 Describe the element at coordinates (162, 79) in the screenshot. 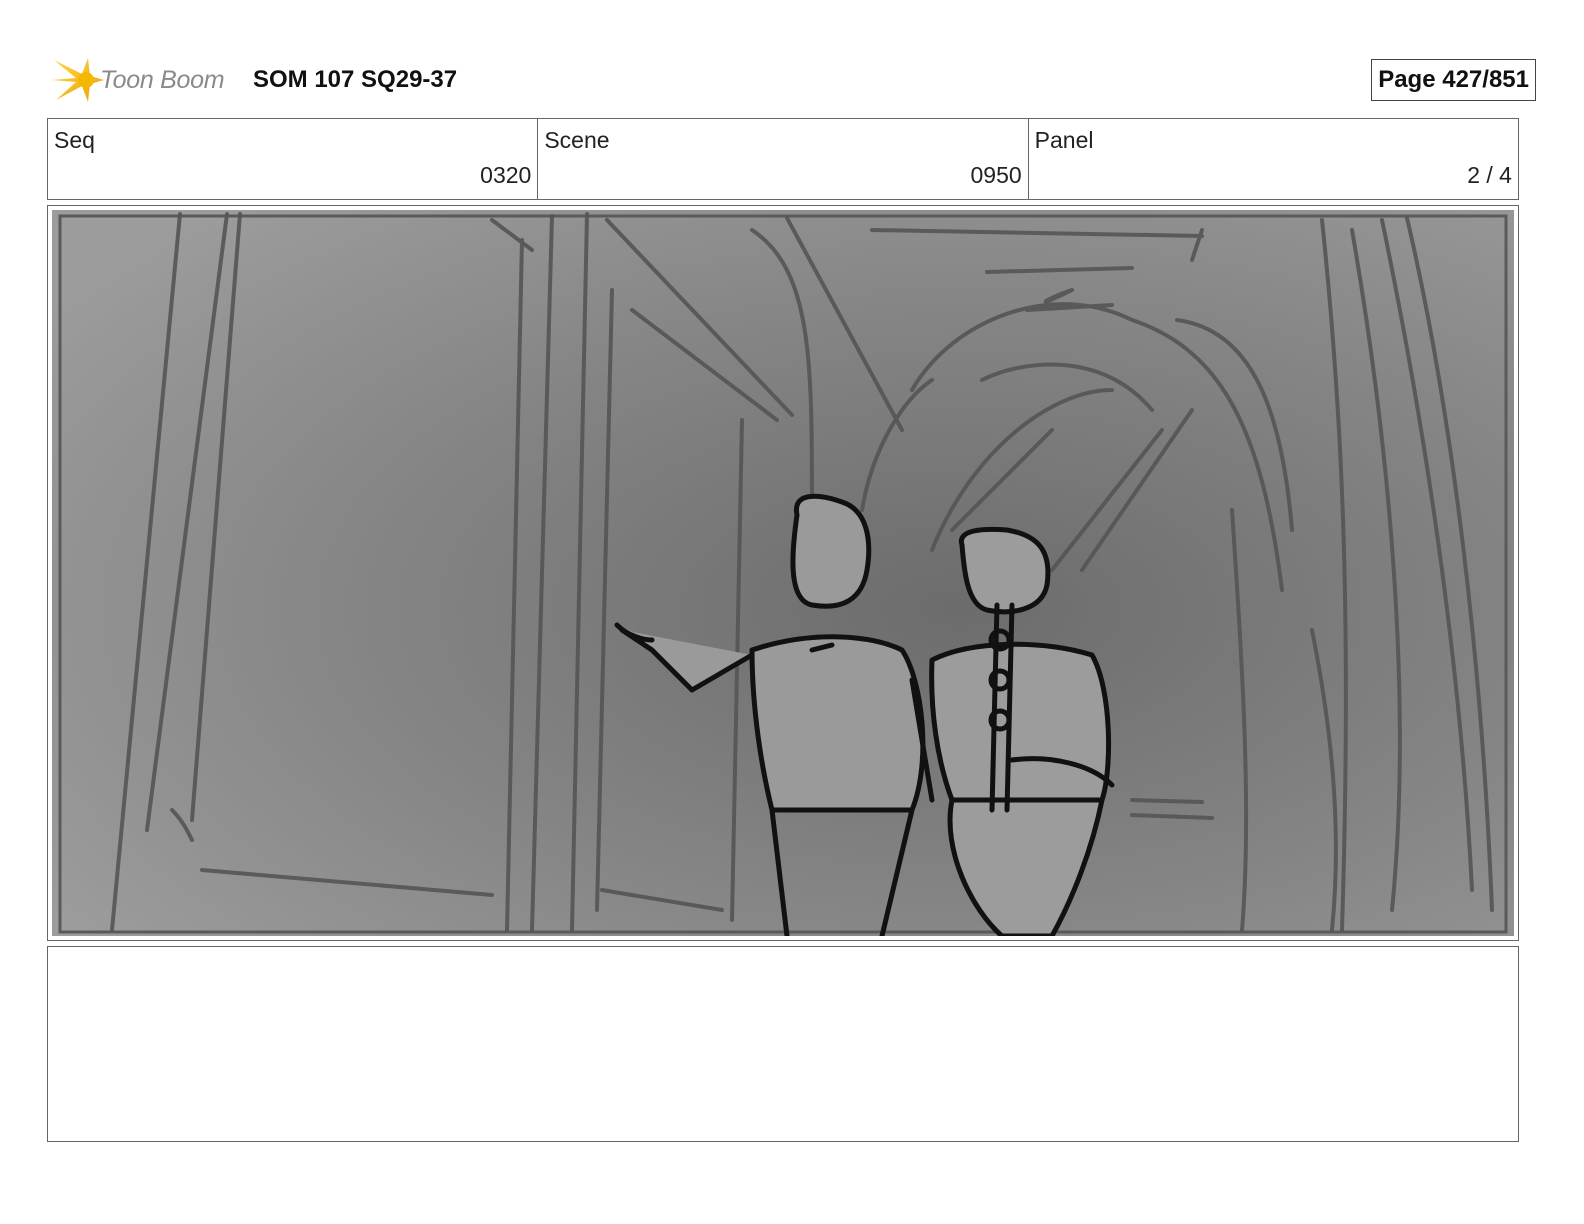

I see `logo-text: Toon Boom` at that location.